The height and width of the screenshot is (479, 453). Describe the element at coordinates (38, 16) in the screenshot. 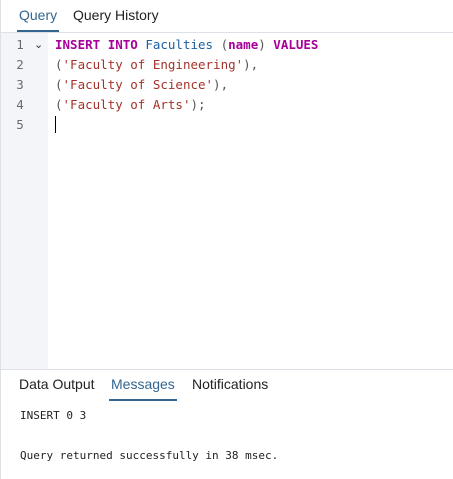

I see `tab-query: Query` at that location.